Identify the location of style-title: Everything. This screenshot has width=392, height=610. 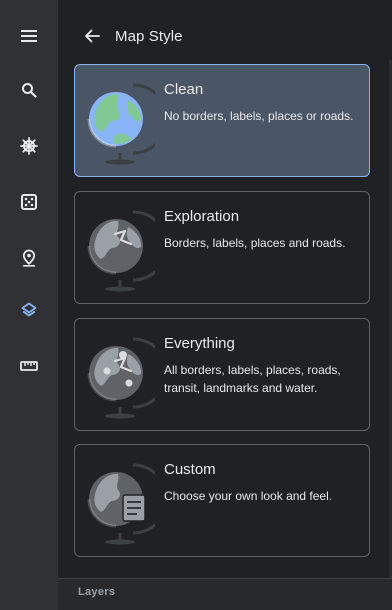
(199, 343).